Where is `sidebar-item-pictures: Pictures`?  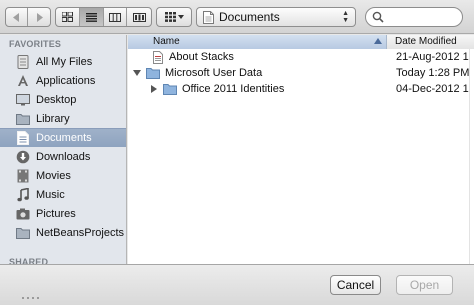 sidebar-item-pictures: Pictures is located at coordinates (63, 213).